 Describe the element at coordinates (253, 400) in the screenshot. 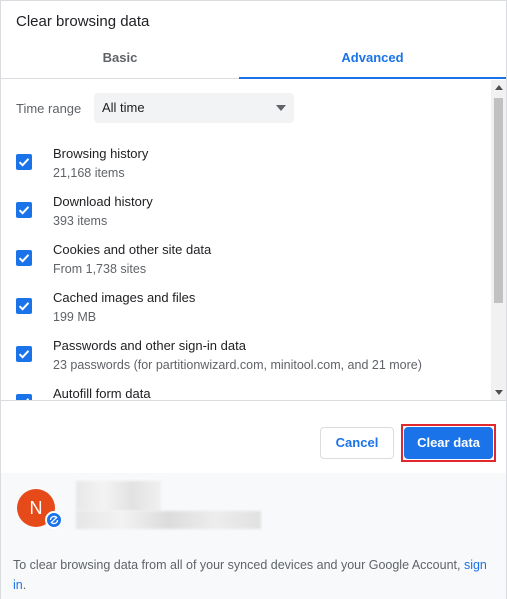

I see `footer-divider` at that location.